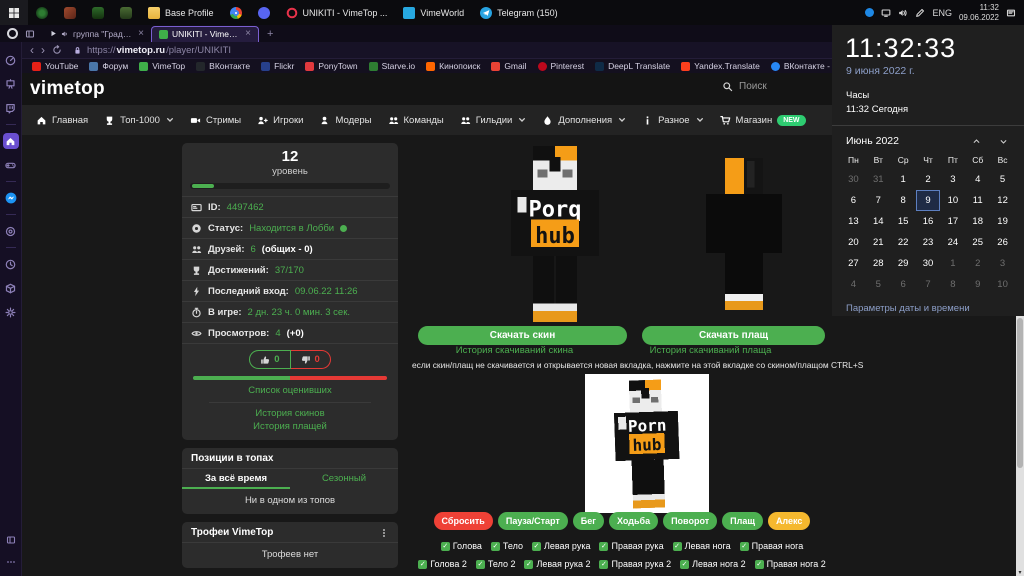 This screenshot has width=1024, height=576. Describe the element at coordinates (442, 564) in the screenshot. I see `part-toggle: Голова 2` at that location.